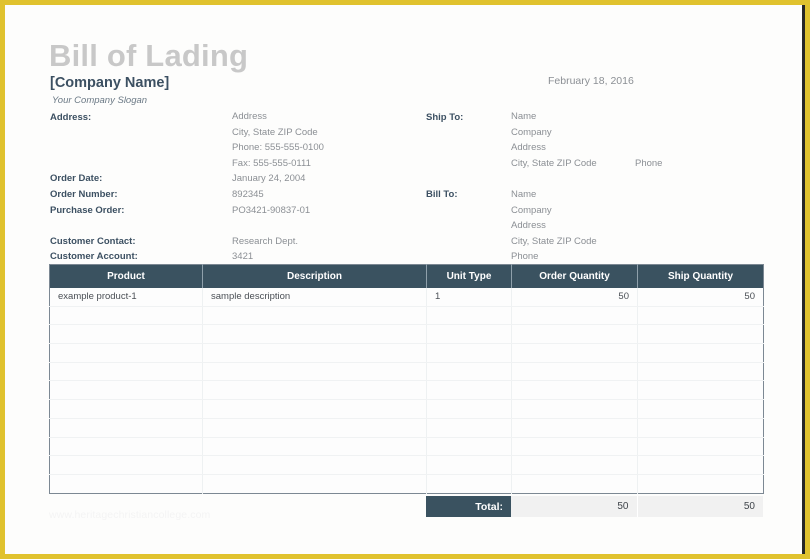 The image size is (810, 559). What do you see at coordinates (269, 178) in the screenshot?
I see `order-date-value: January 24, 2004` at bounding box center [269, 178].